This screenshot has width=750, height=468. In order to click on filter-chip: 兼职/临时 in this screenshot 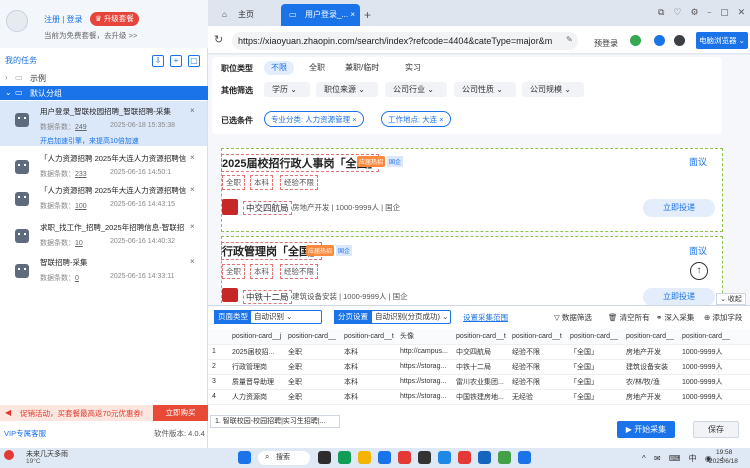, I will do `click(362, 68)`.